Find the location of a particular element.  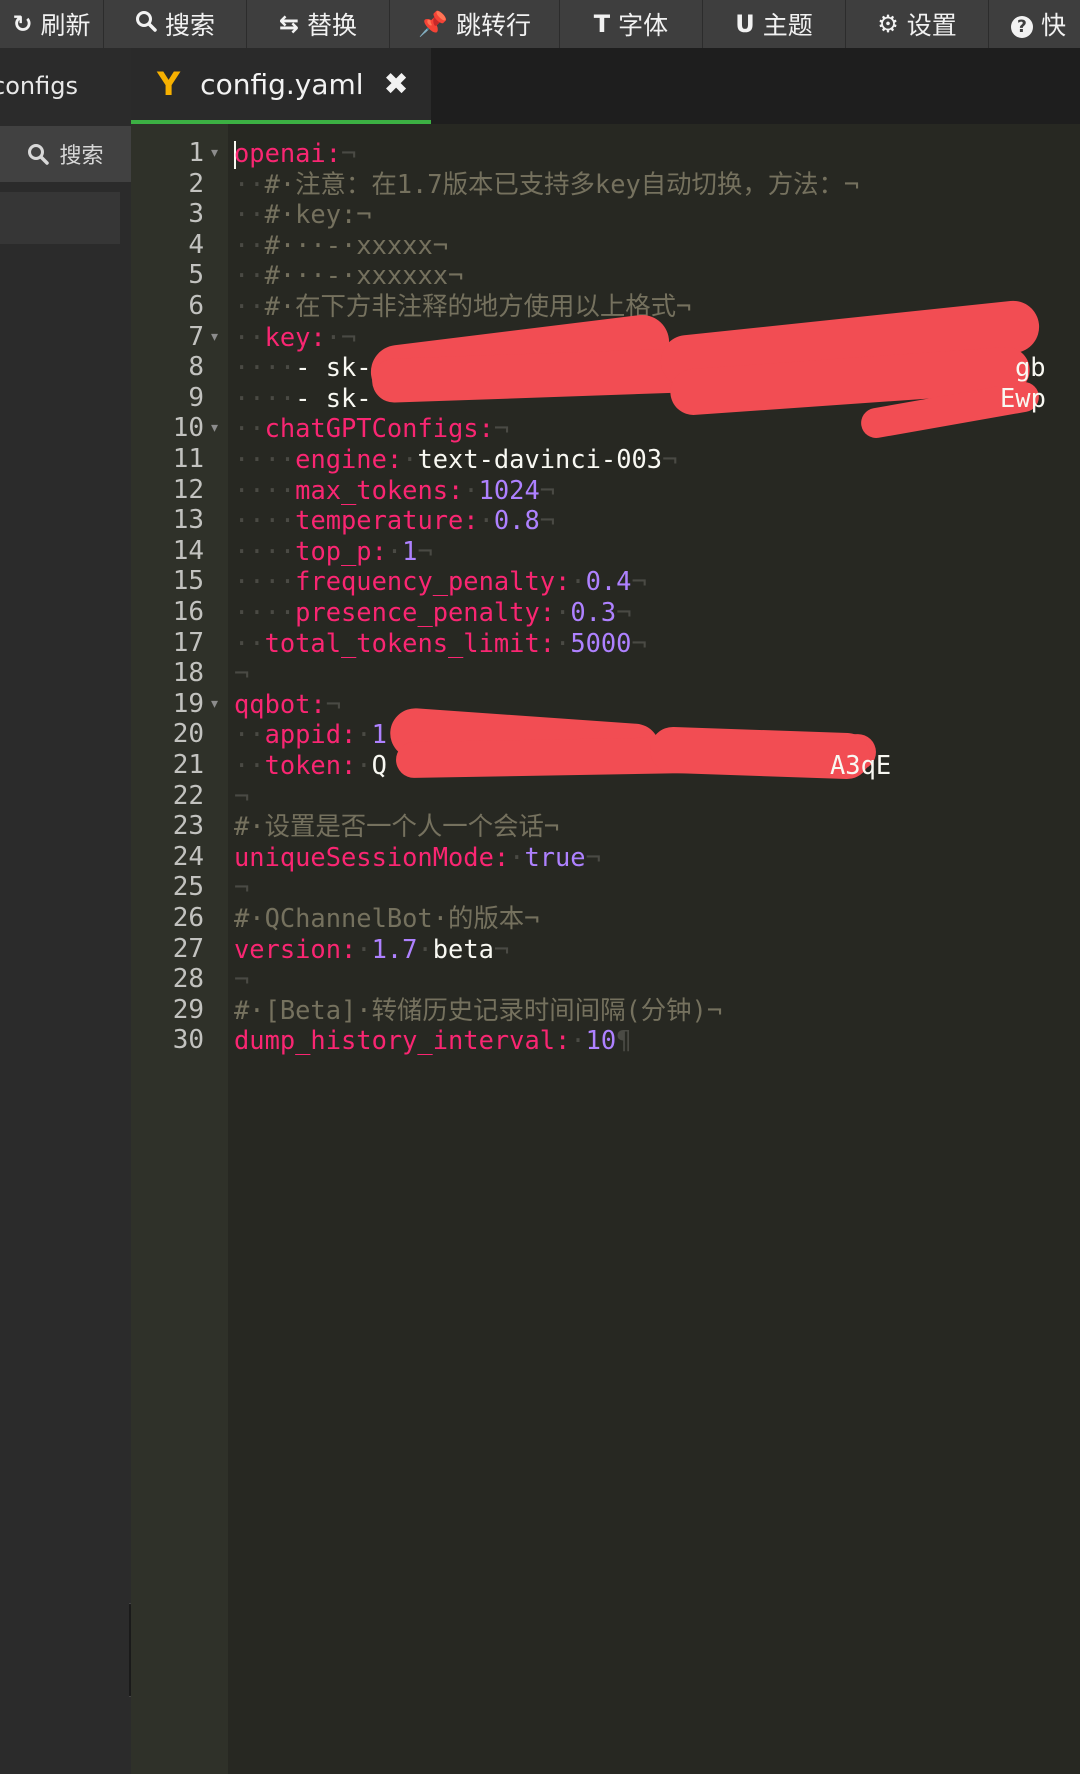

line-number: 21 is located at coordinates (188, 765).